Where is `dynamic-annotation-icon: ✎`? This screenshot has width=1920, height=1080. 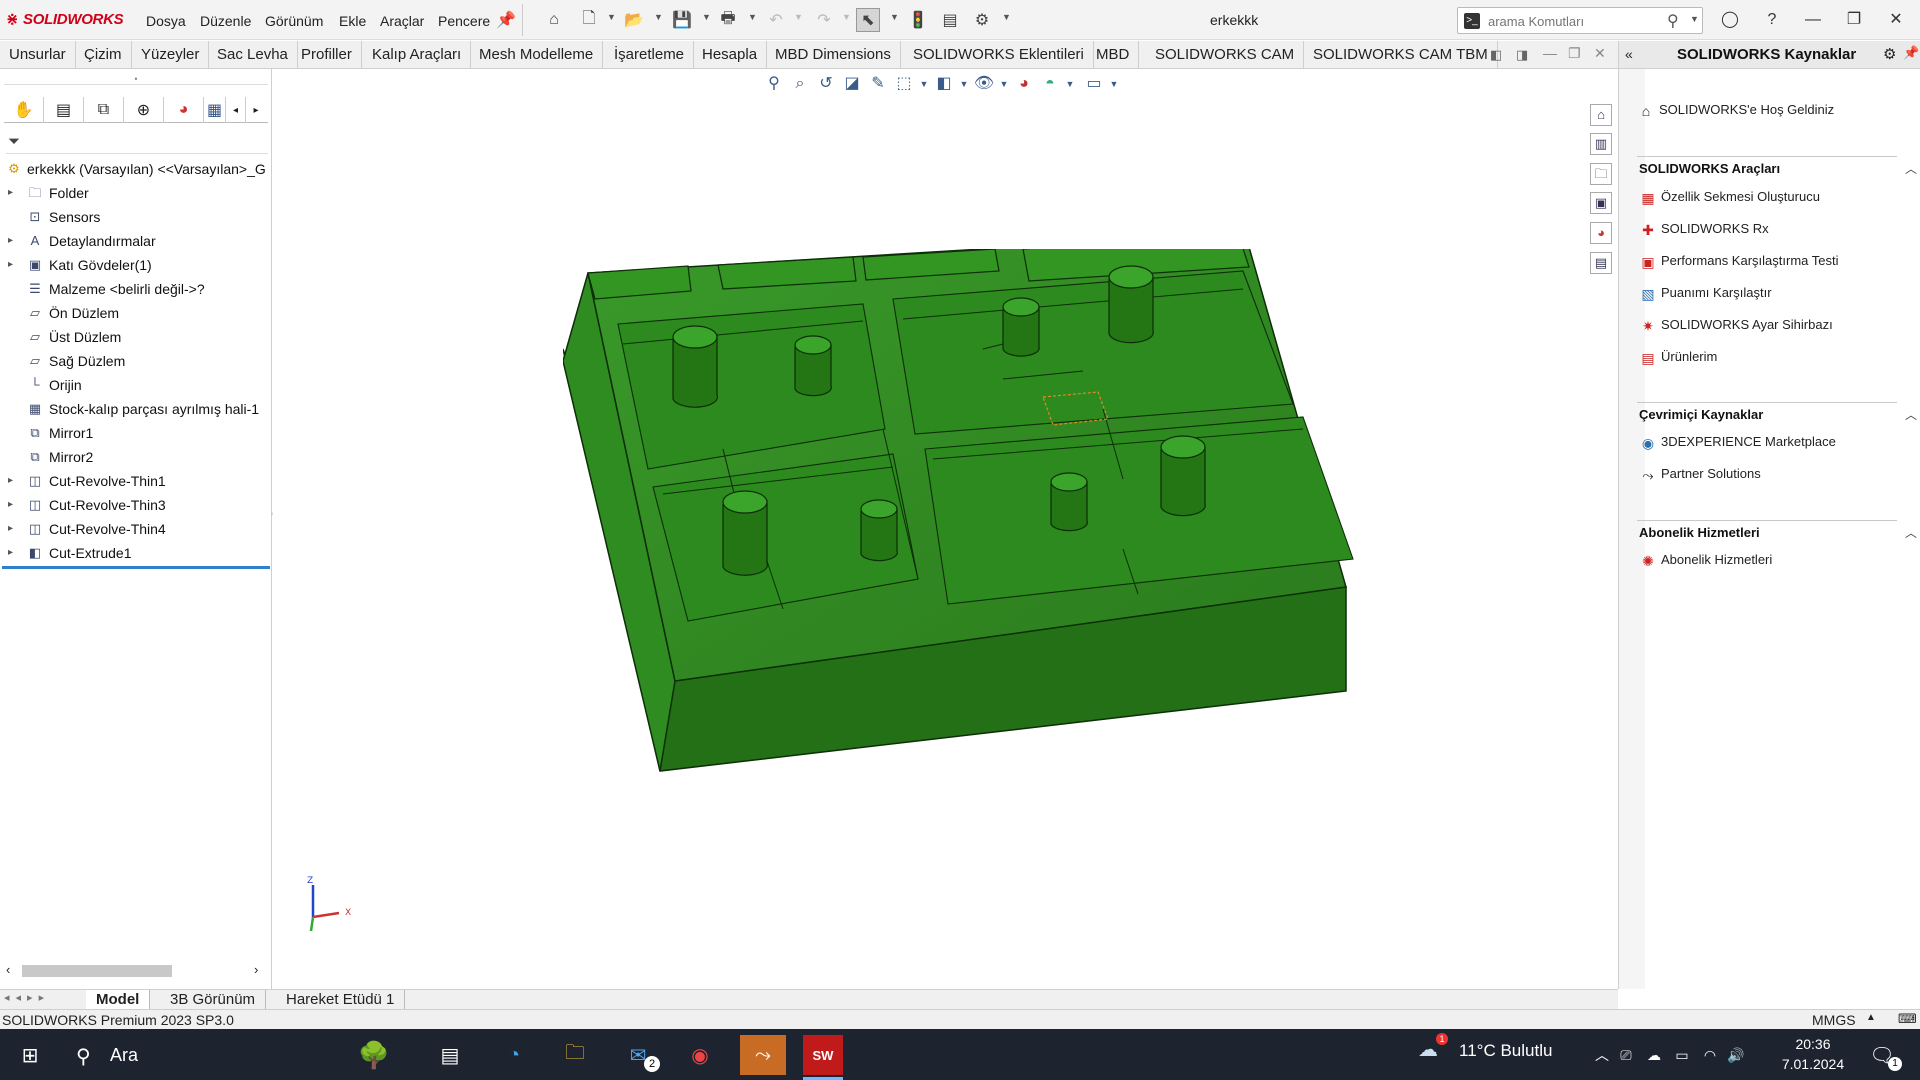
dynamic-annotation-icon: ✎ is located at coordinates (878, 84).